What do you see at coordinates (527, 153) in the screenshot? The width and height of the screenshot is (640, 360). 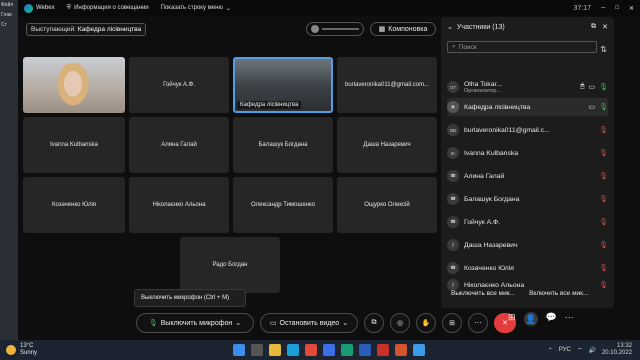 I see `participant-row: IK Ivanna Kulbanska 🎙` at bounding box center [527, 153].